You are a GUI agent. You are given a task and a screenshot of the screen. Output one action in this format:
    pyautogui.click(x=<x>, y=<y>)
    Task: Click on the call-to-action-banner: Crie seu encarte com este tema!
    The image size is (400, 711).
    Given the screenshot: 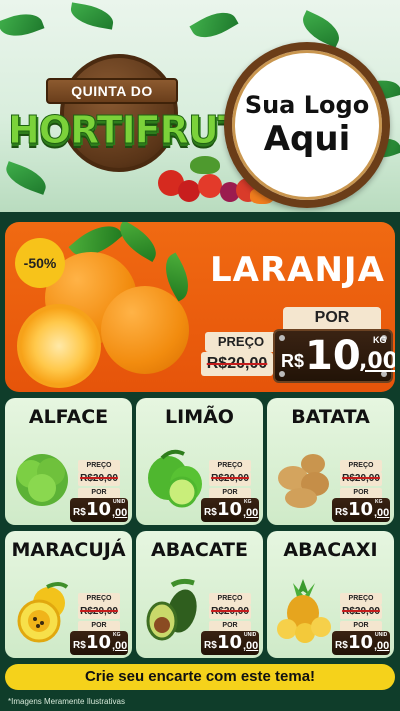 What is the action you would take?
    pyautogui.click(x=200, y=677)
    